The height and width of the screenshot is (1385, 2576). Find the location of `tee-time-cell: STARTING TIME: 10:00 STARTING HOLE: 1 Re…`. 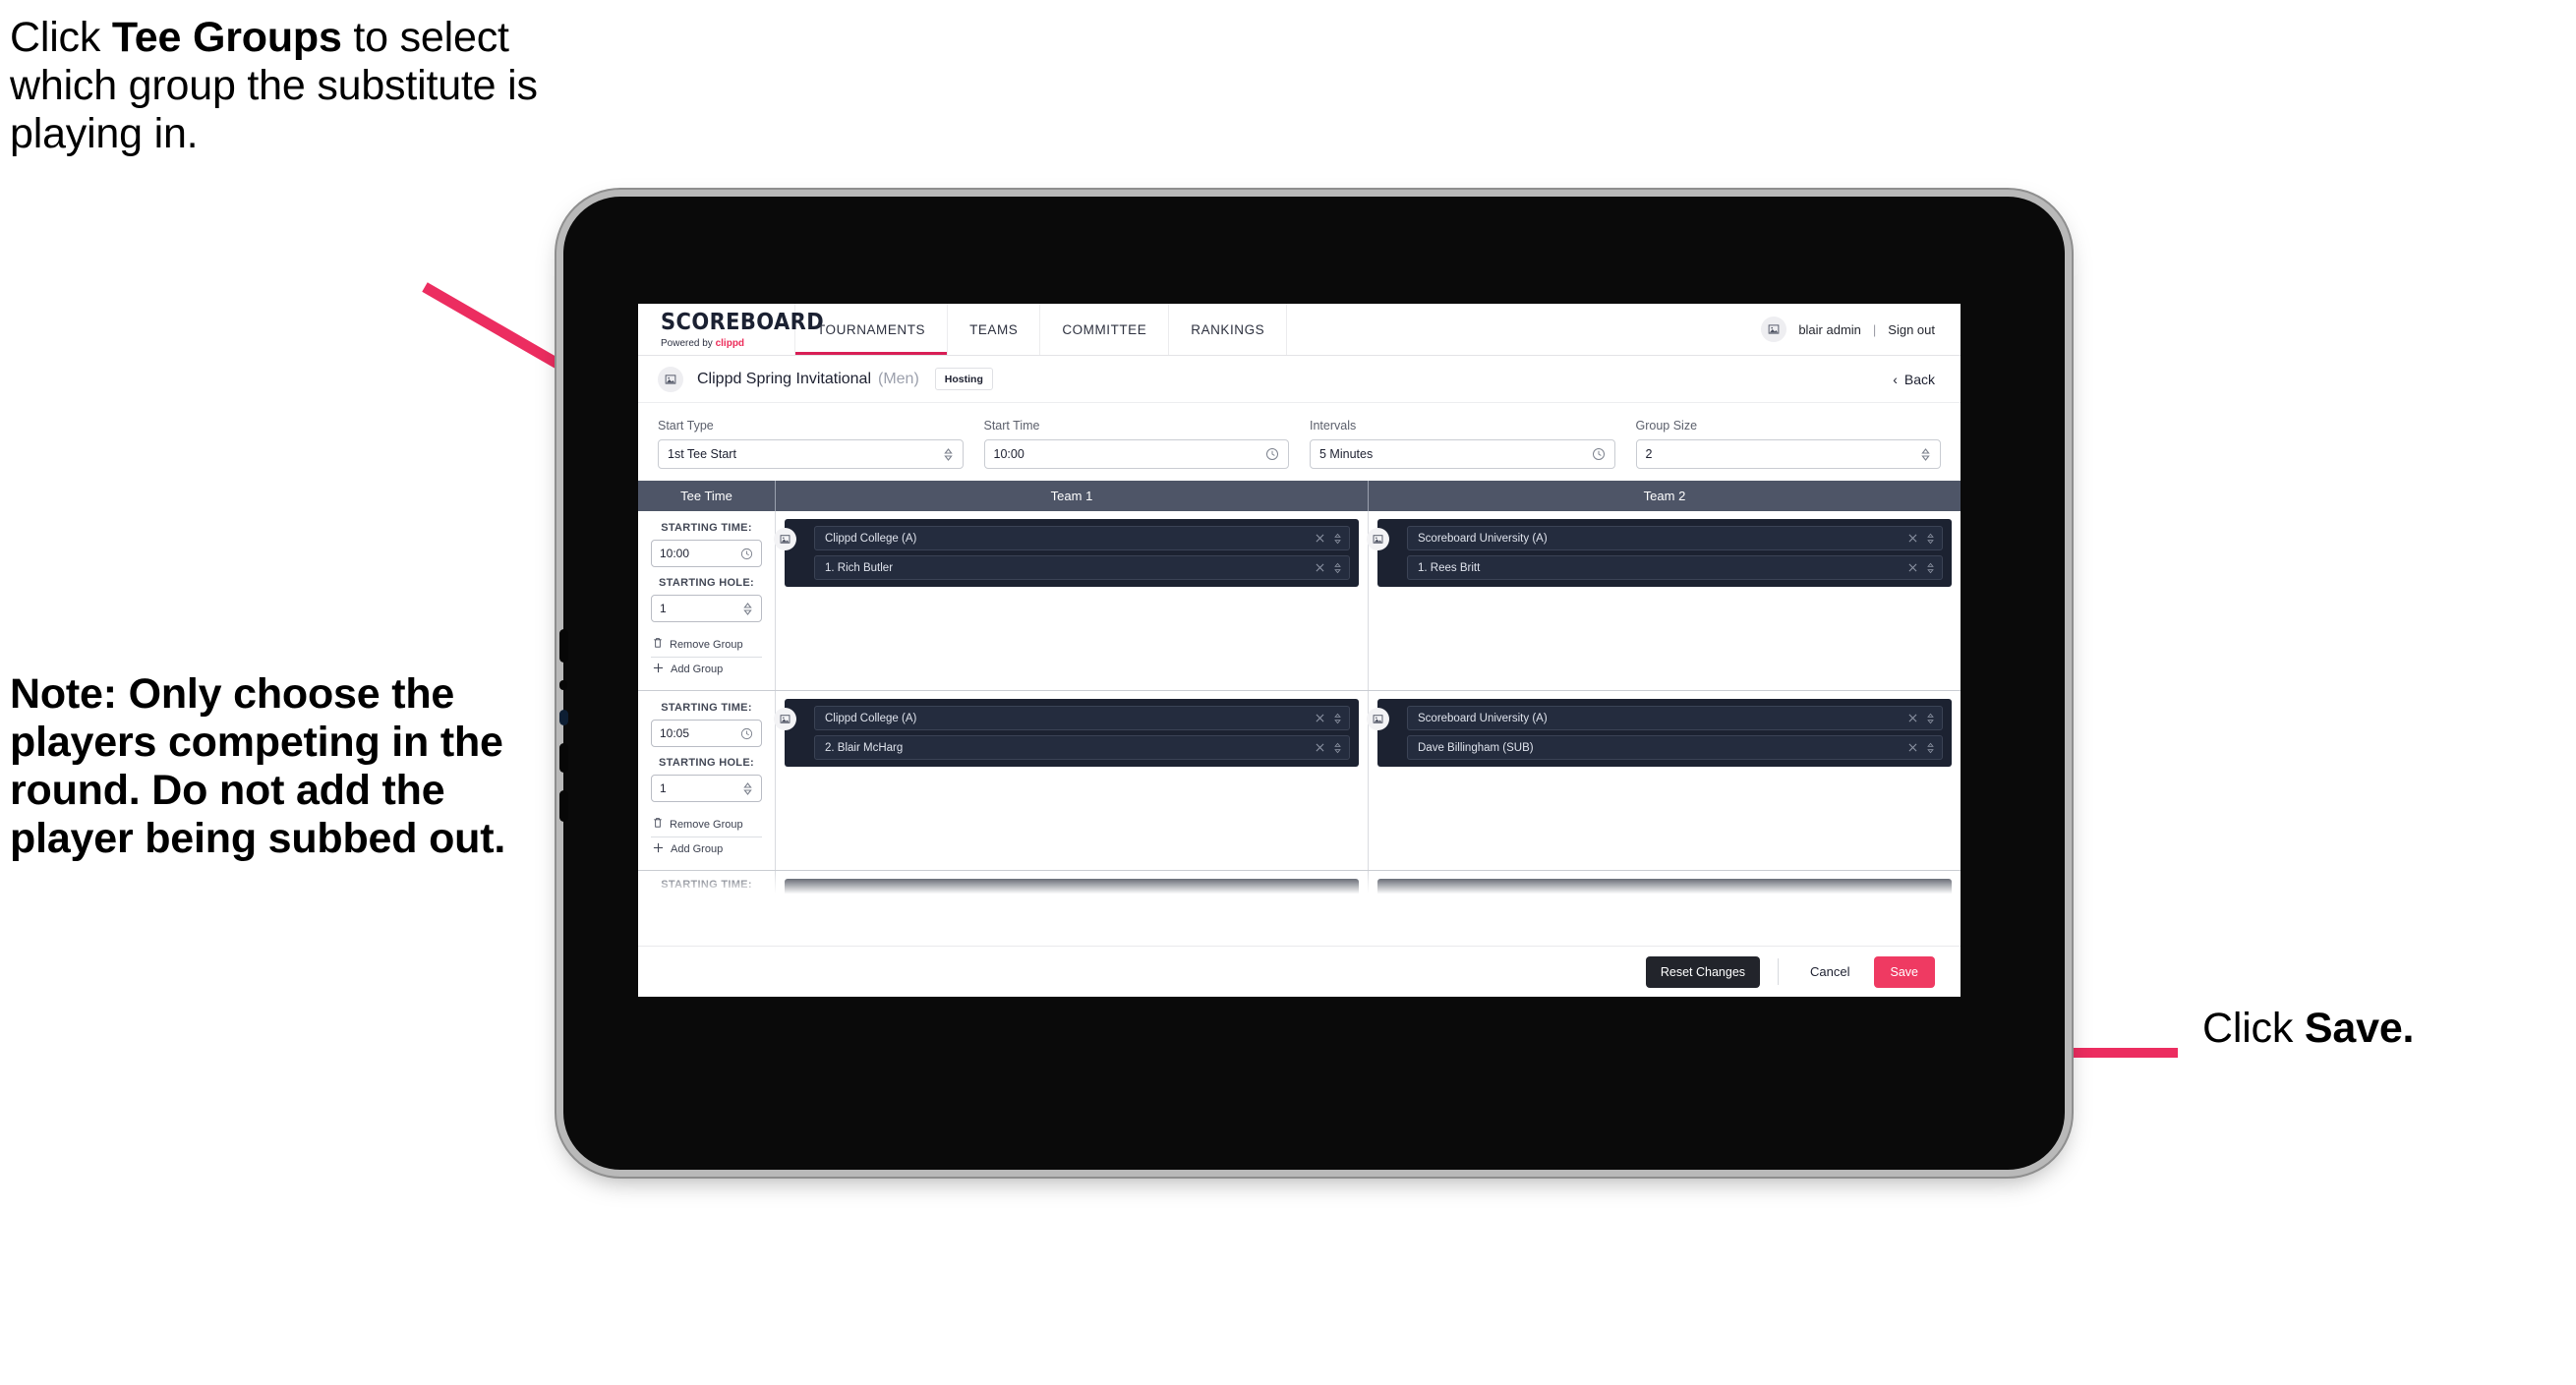

tee-time-cell: STARTING TIME: 10:00 STARTING HOLE: 1 Re… is located at coordinates (707, 600).